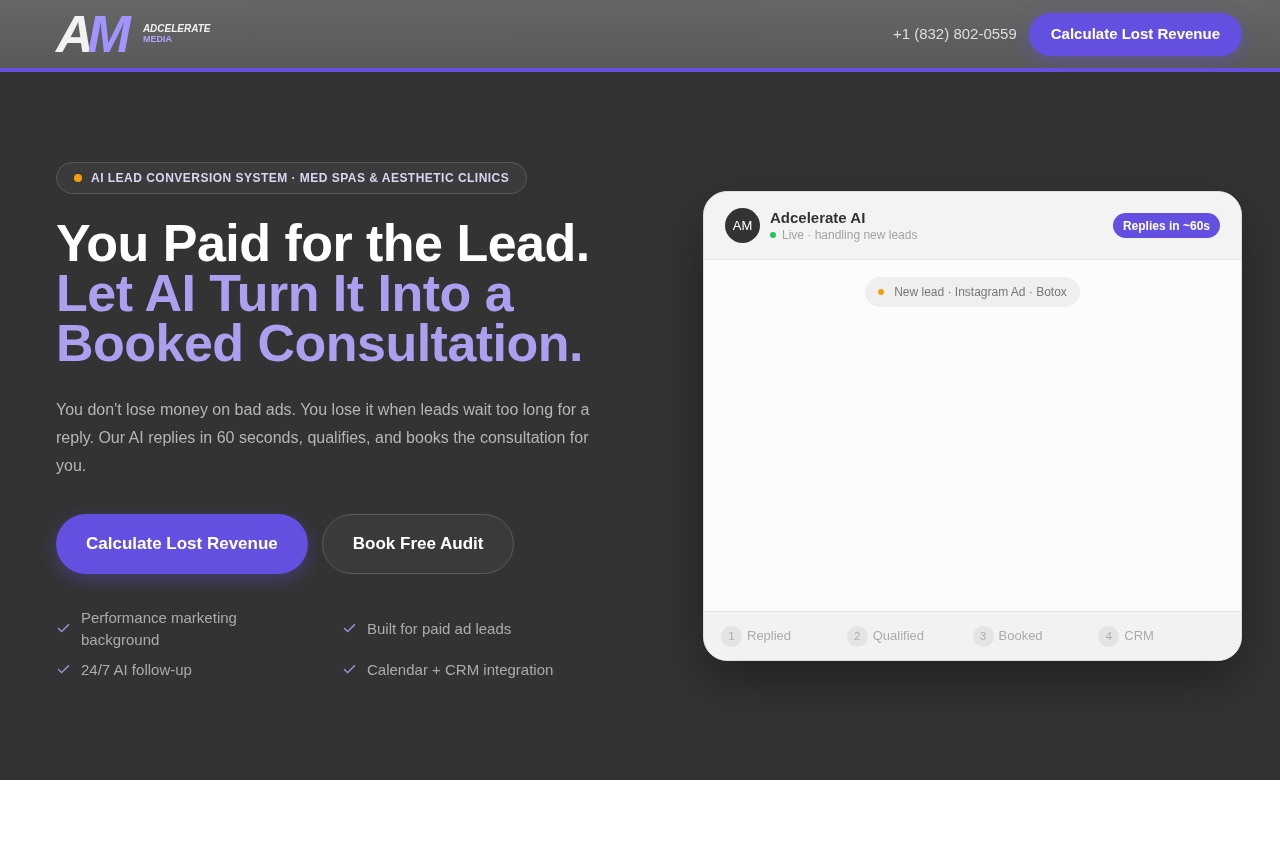 This screenshot has height=853, width=1280. What do you see at coordinates (418, 543) in the screenshot?
I see `book-audit-button: Book Free Audit` at bounding box center [418, 543].